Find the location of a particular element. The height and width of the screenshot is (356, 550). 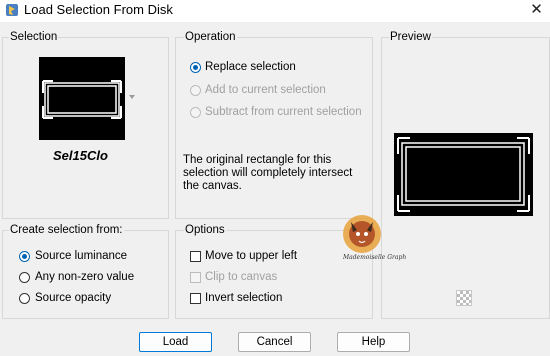

preview-image is located at coordinates (463, 174).